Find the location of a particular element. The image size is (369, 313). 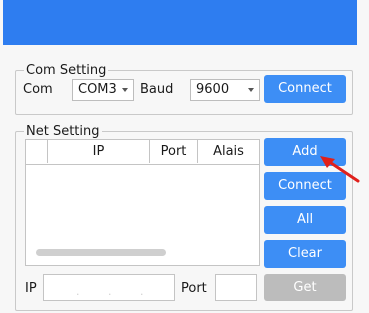

title-bar is located at coordinates (180, 22).